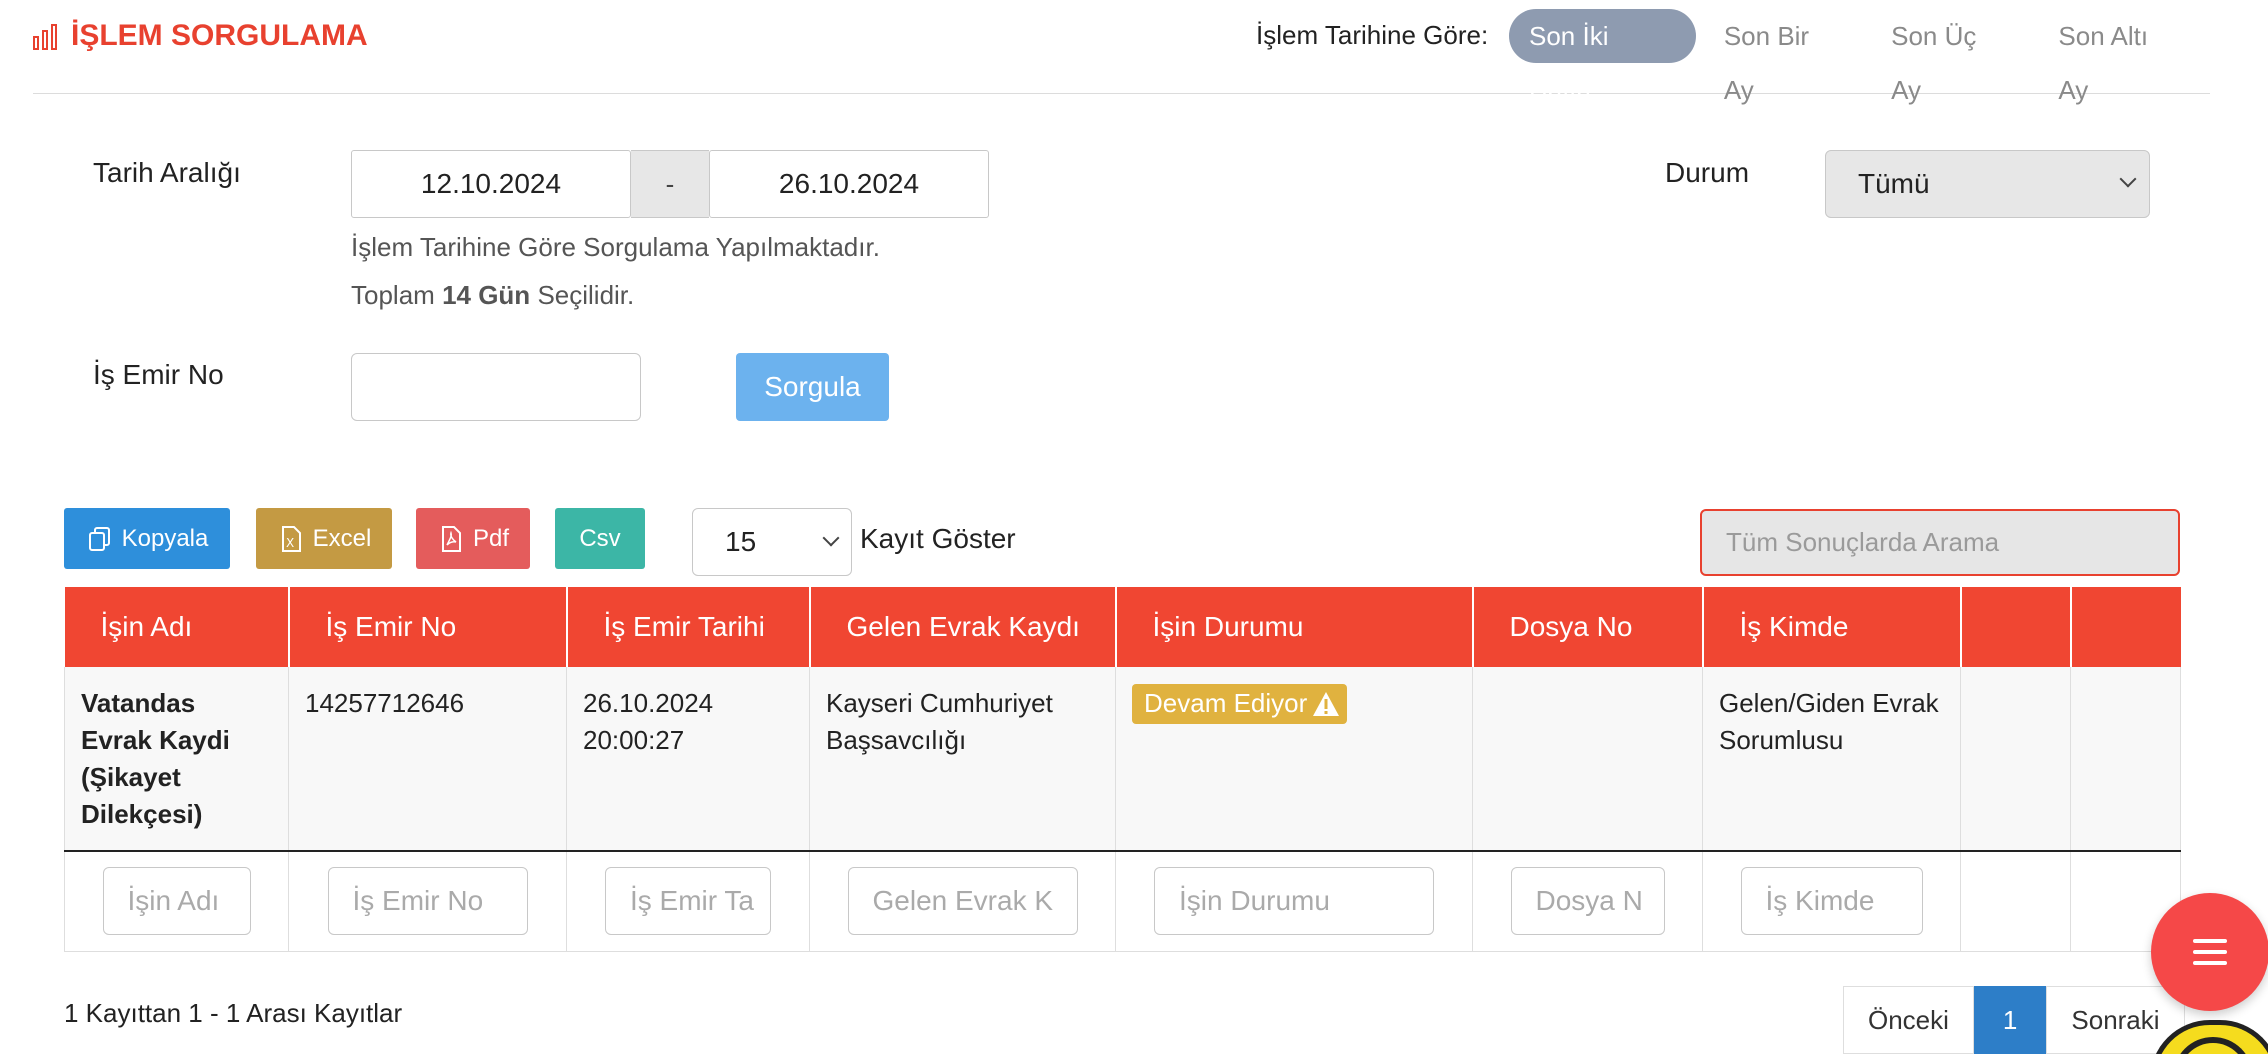  Describe the element at coordinates (1587, 759) in the screenshot. I see `cell-file-no` at that location.